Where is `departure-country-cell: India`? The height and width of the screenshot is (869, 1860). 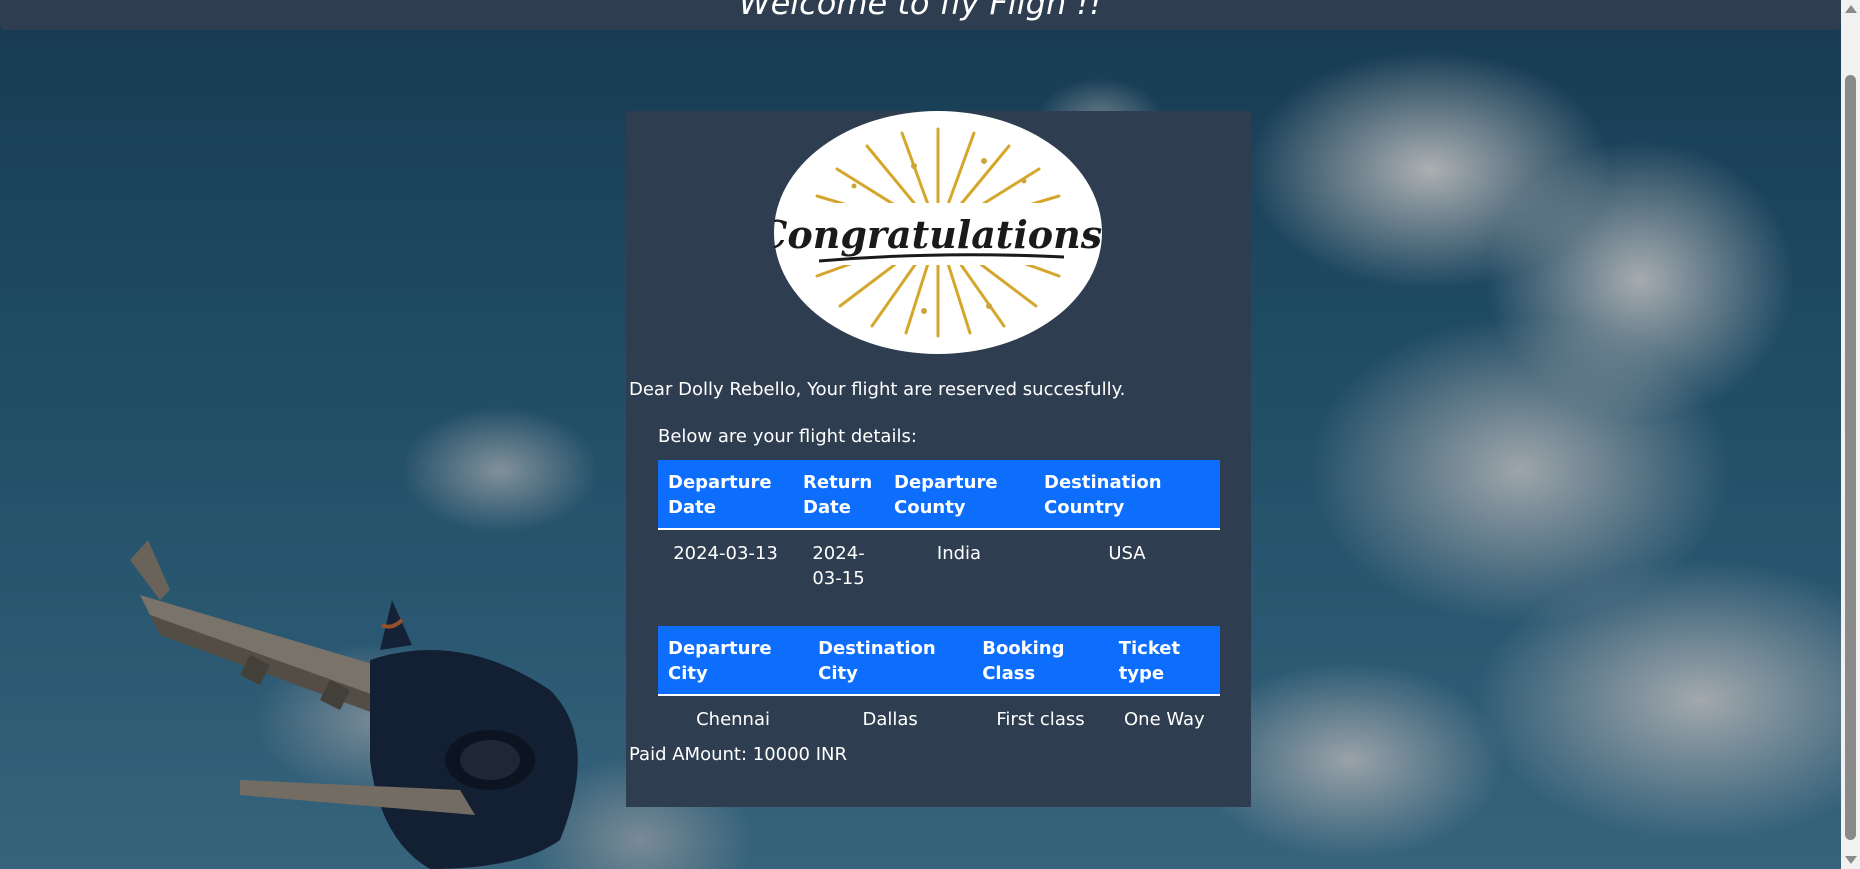 departure-country-cell: India is located at coordinates (959, 553).